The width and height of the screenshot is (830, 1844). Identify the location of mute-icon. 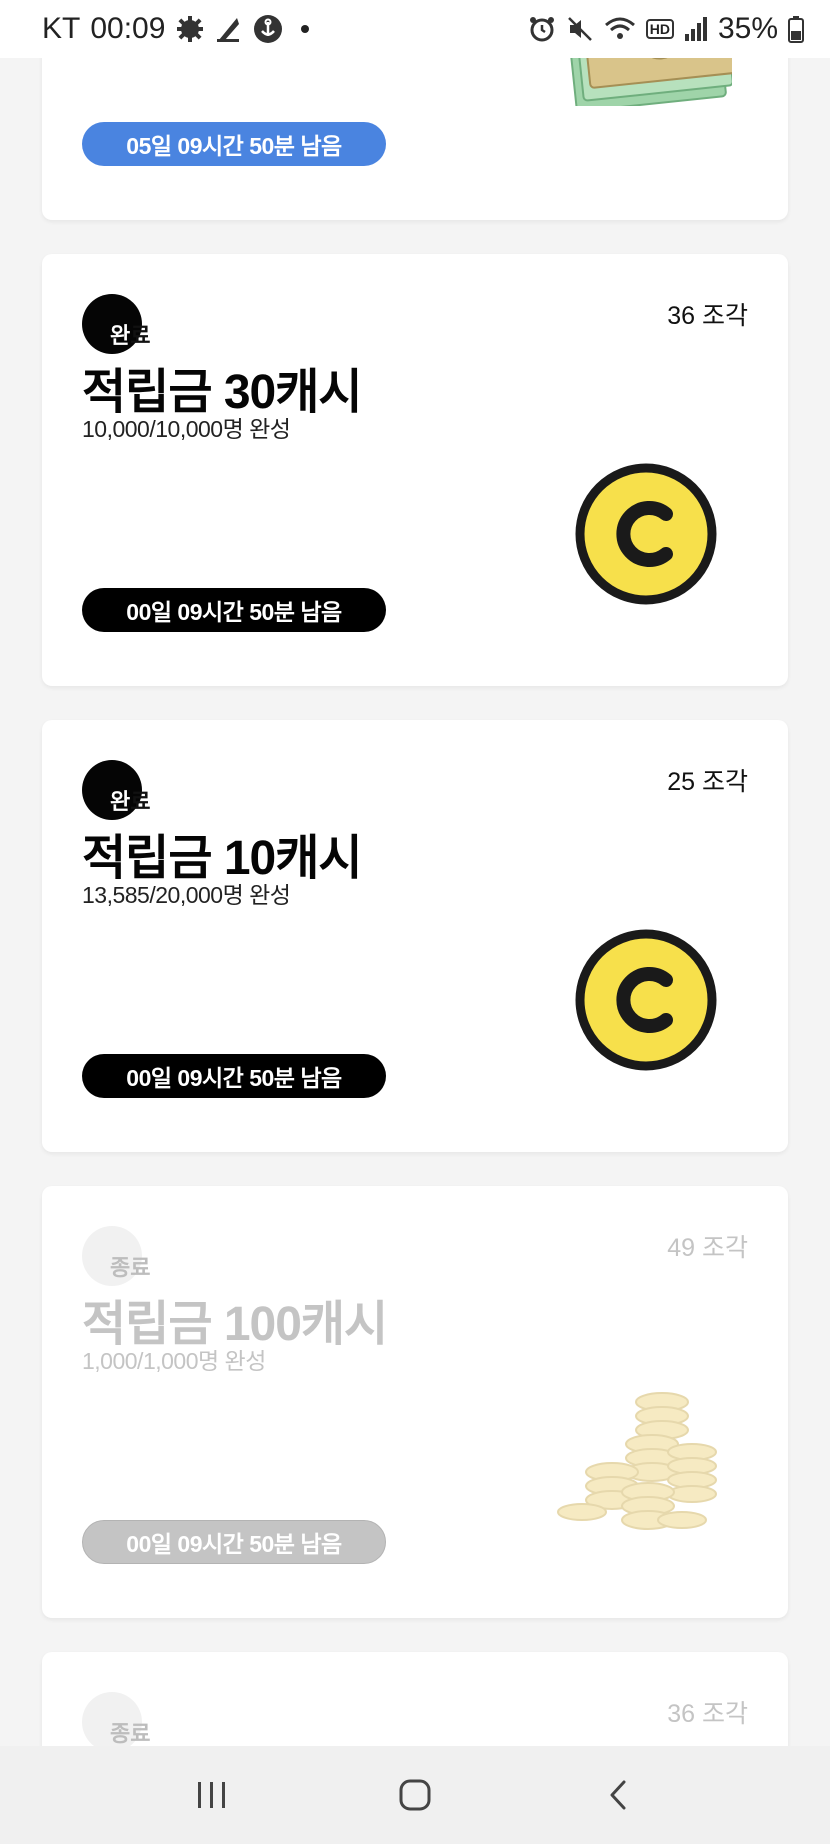
(580, 29).